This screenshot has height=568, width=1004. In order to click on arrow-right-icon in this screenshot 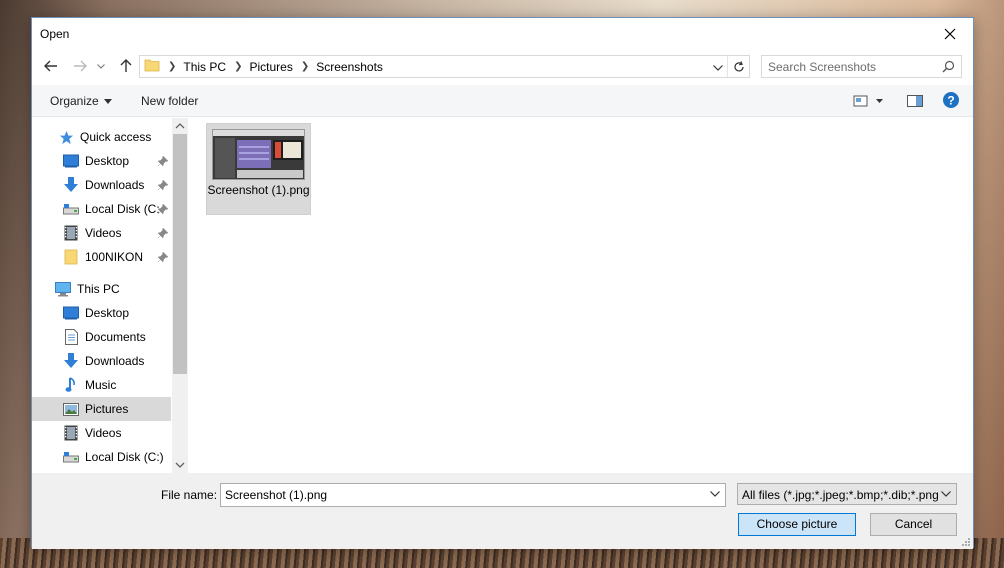, I will do `click(80, 66)`.